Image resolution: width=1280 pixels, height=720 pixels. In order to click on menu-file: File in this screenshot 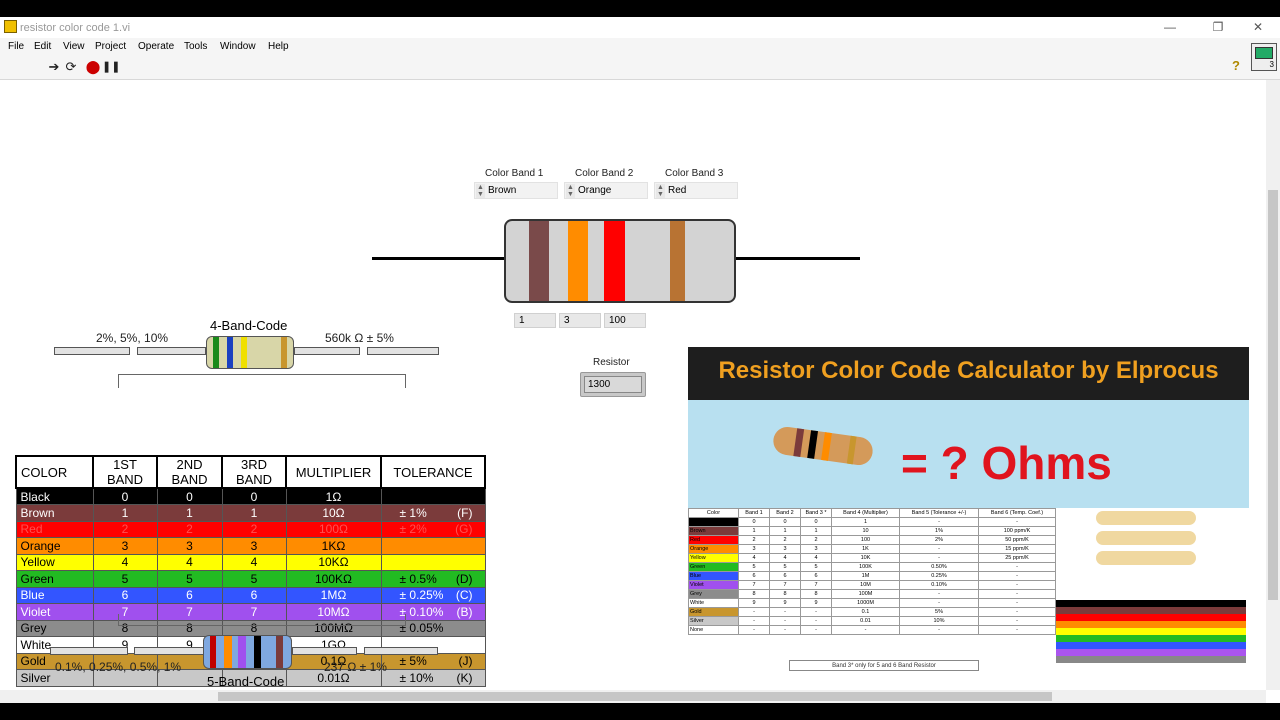, I will do `click(16, 46)`.